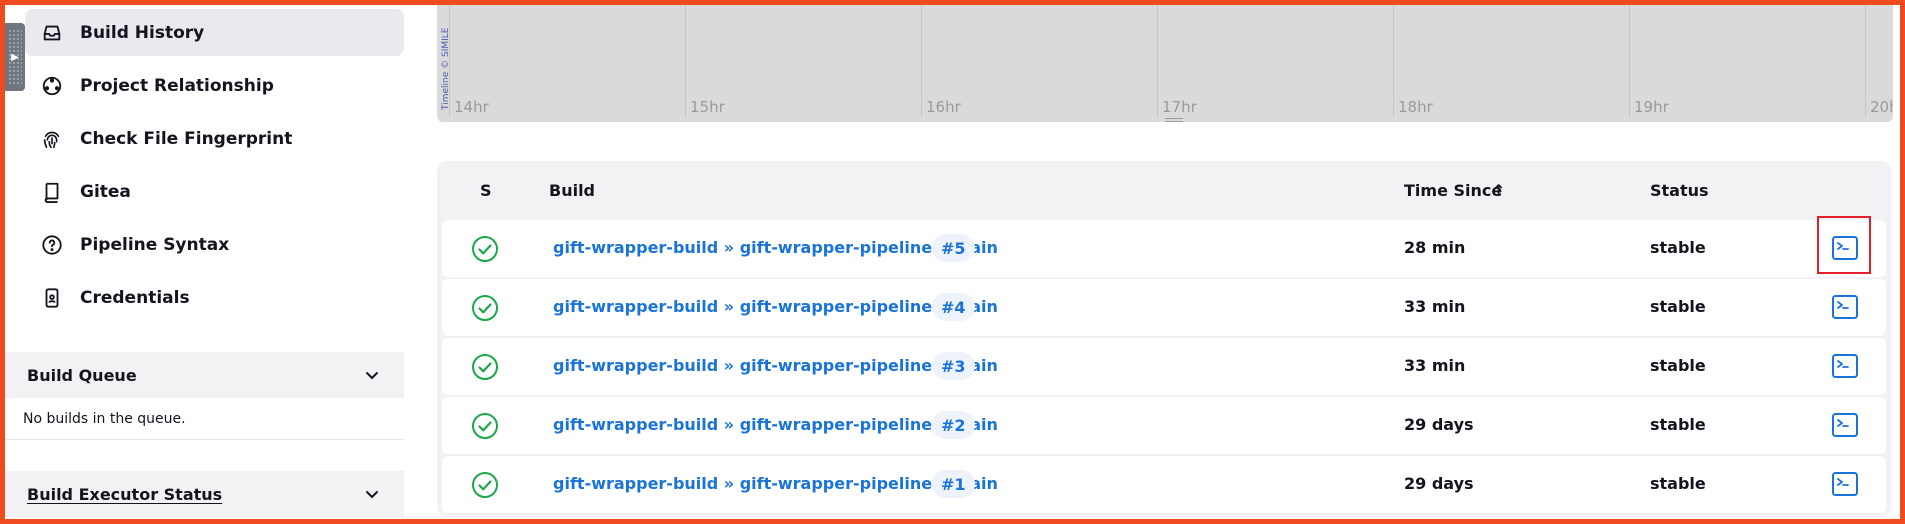  What do you see at coordinates (135, 297) in the screenshot?
I see `task-label: Credentials` at bounding box center [135, 297].